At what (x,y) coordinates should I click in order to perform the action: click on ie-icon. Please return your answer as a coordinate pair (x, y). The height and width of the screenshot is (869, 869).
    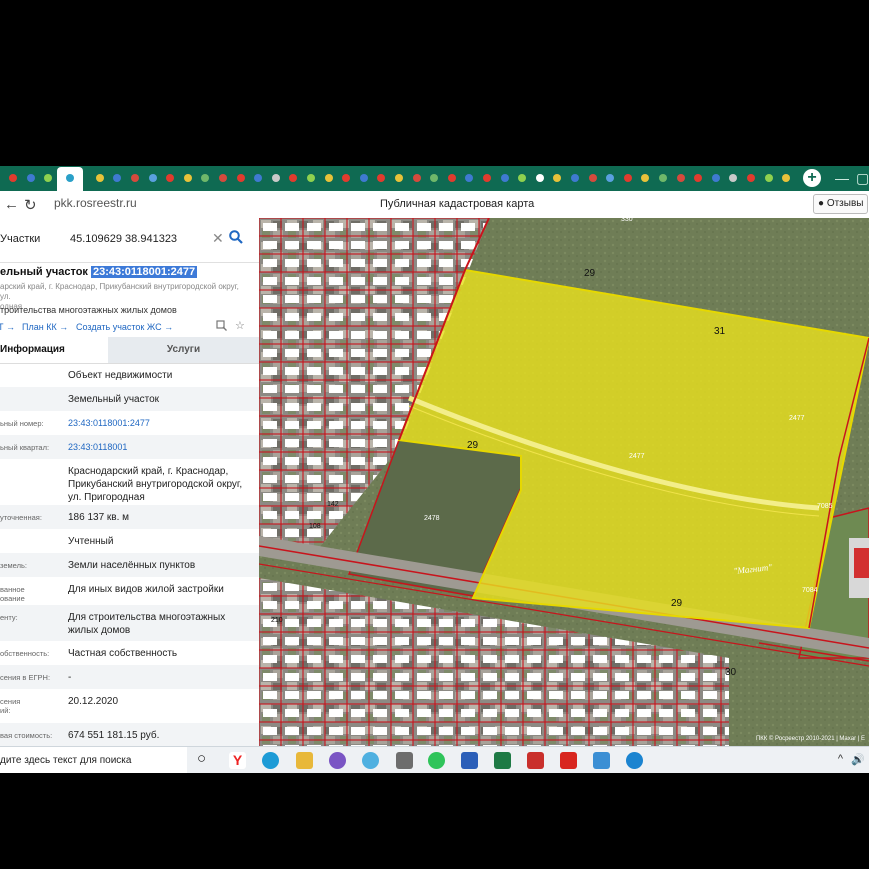
    Looking at the image, I should click on (370, 760).